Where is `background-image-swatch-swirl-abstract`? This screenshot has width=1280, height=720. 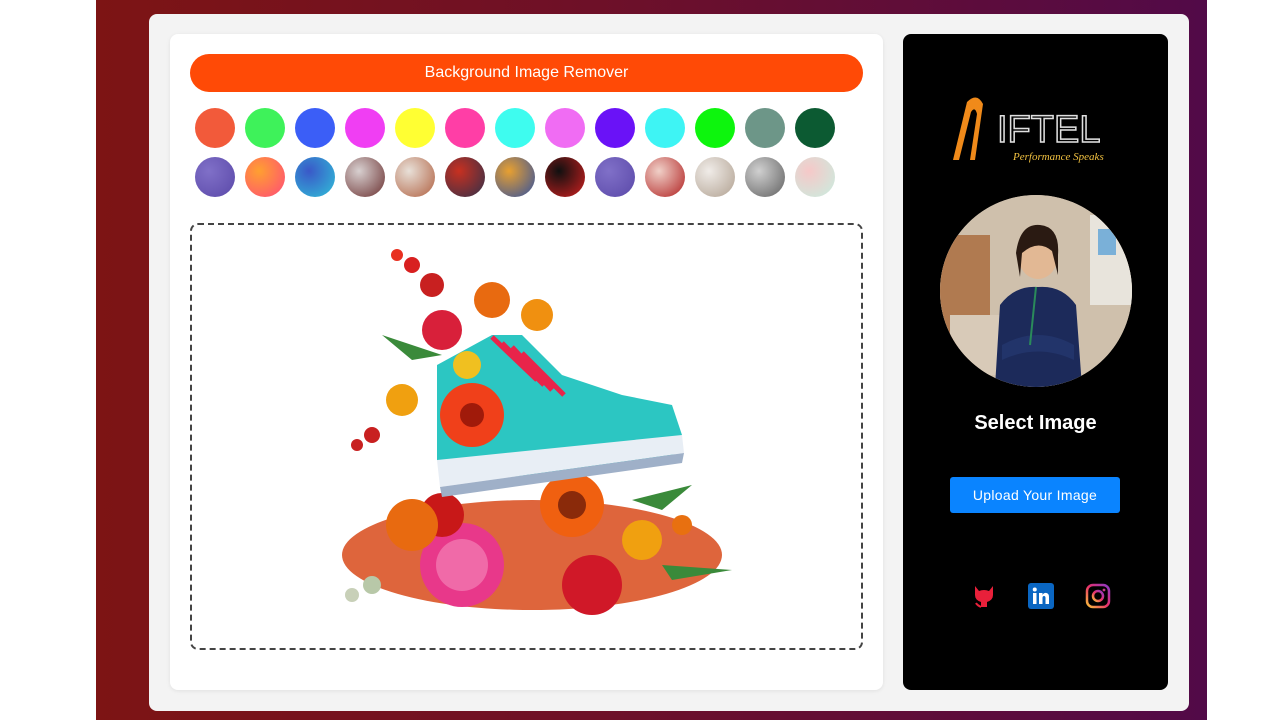 background-image-swatch-swirl-abstract is located at coordinates (365, 177).